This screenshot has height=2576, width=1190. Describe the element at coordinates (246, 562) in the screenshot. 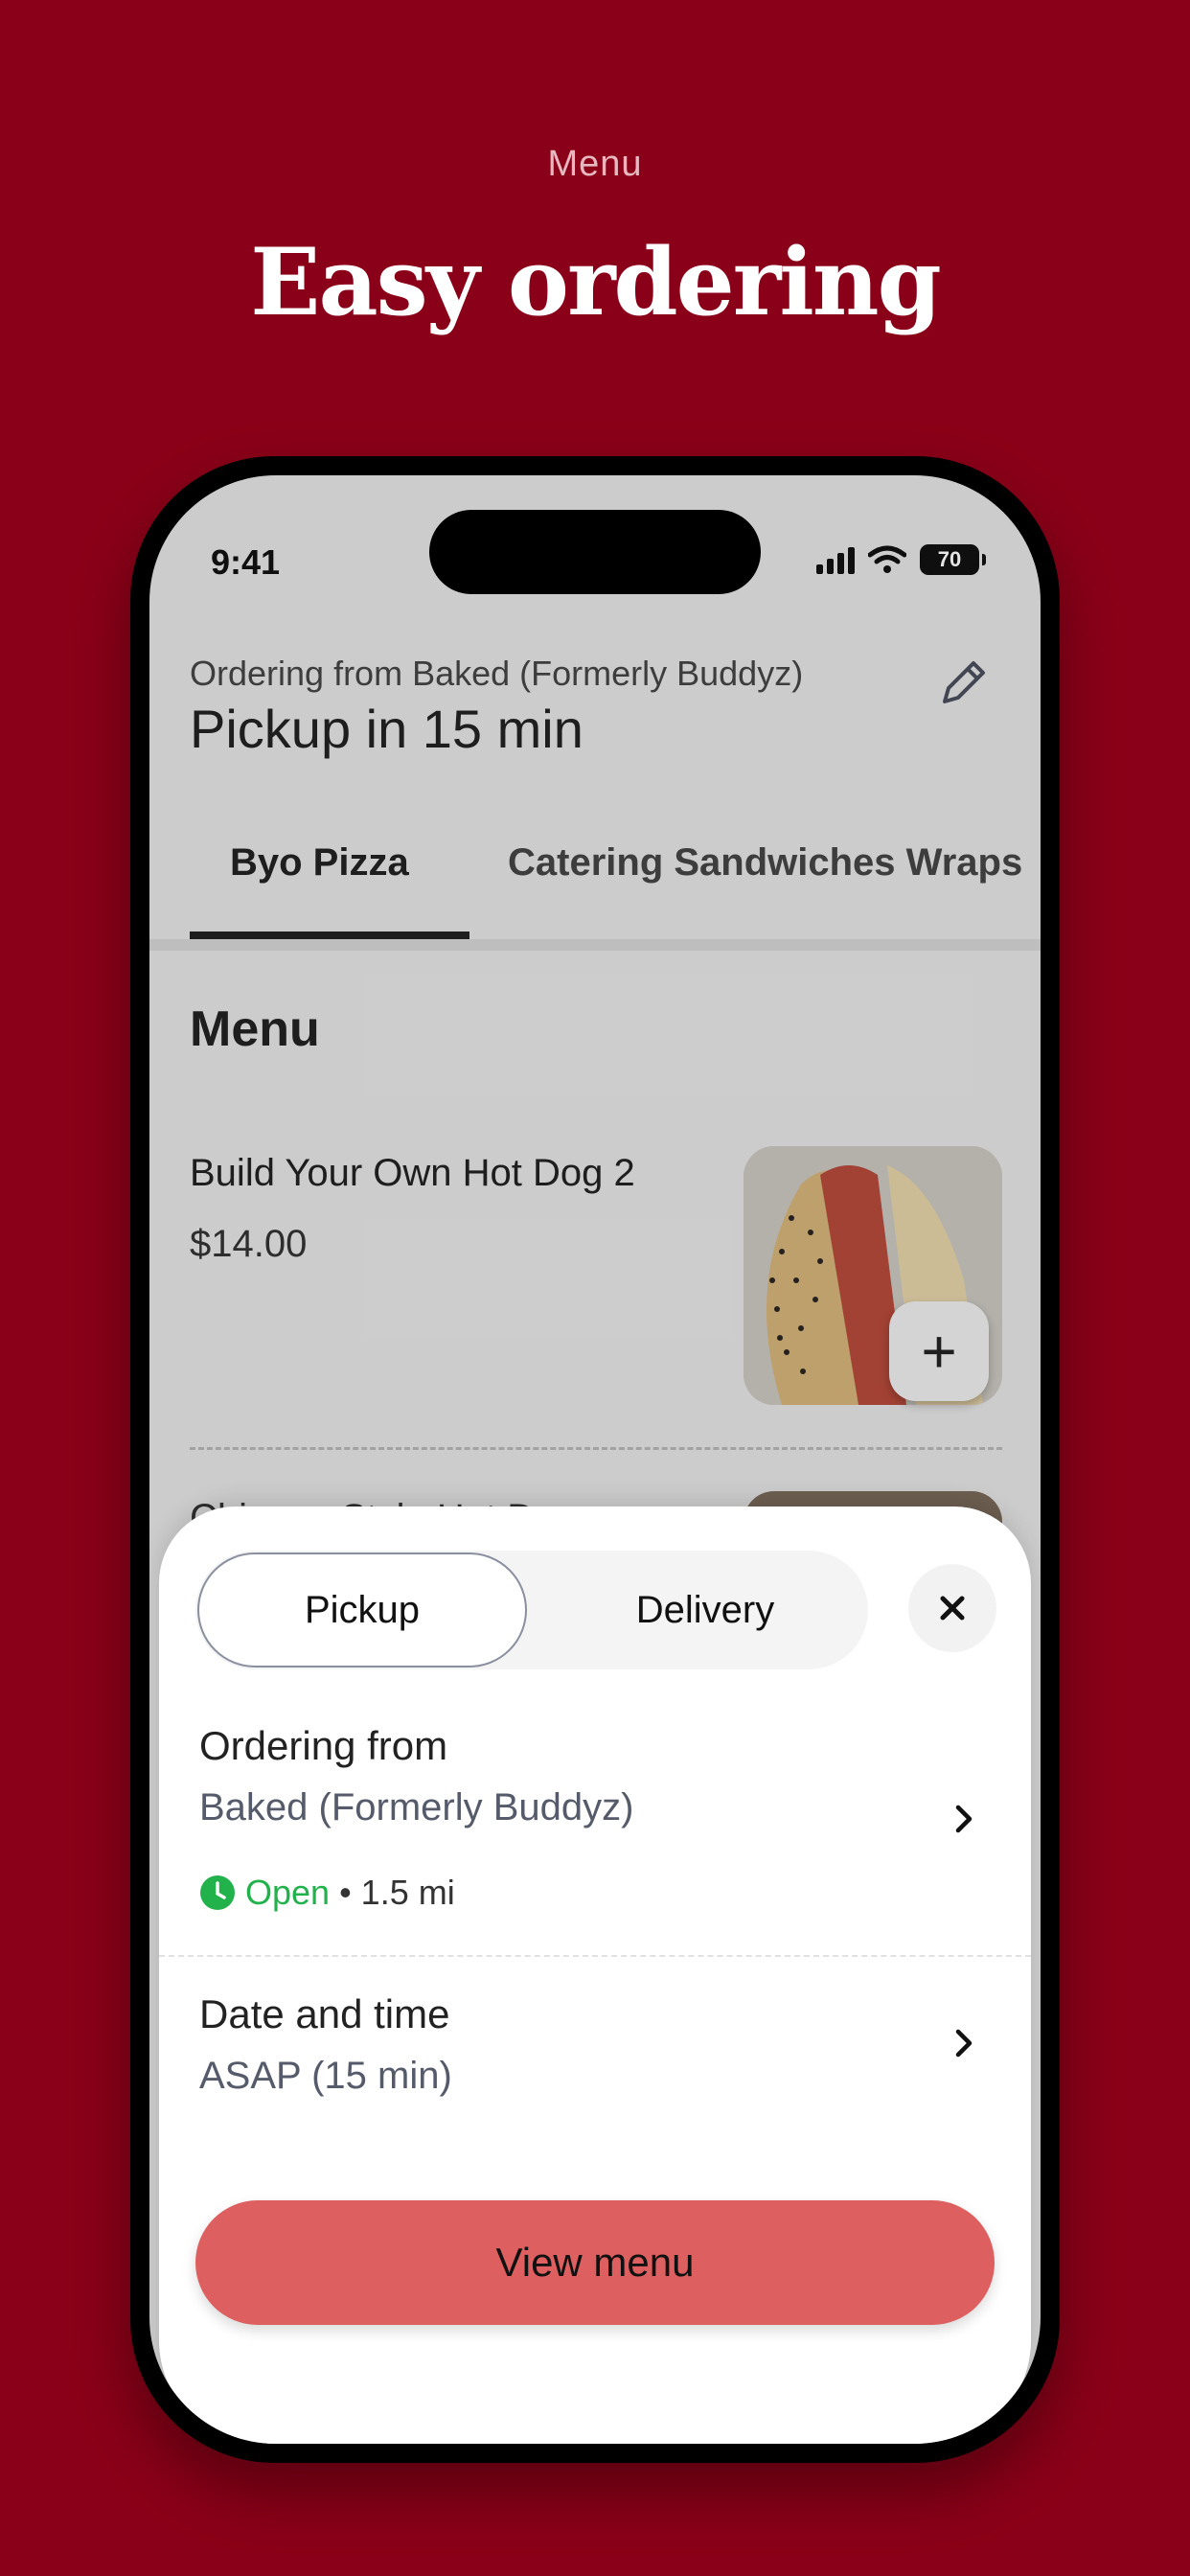

I see `status-time: 9:41` at that location.